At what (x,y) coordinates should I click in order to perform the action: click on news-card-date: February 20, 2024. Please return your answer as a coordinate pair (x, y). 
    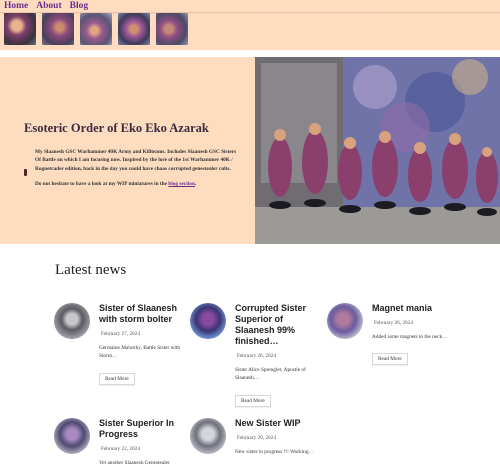
    Looking at the image, I should click on (256, 438).